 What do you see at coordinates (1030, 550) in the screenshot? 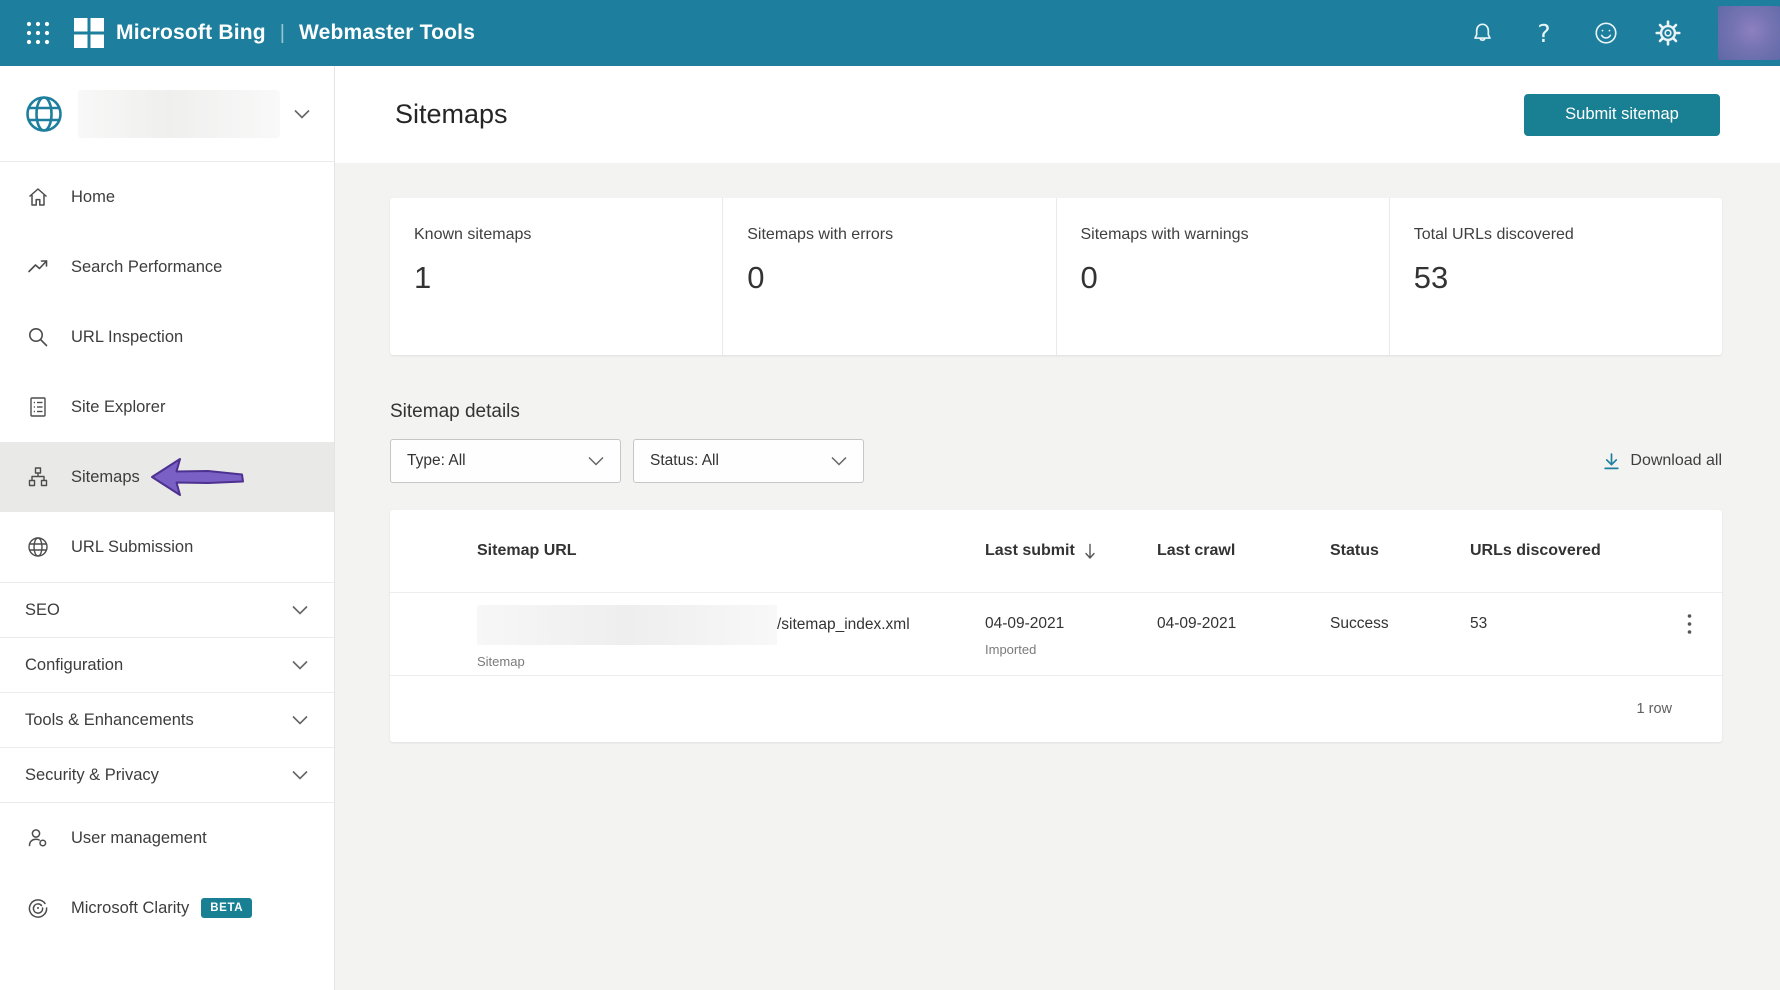
I see `column-header-label: Last submit` at bounding box center [1030, 550].